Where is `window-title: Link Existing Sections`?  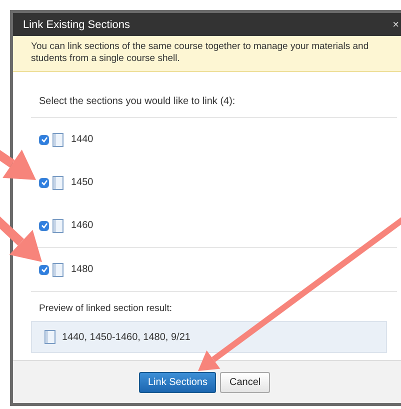
window-title: Link Existing Sections is located at coordinates (76, 24).